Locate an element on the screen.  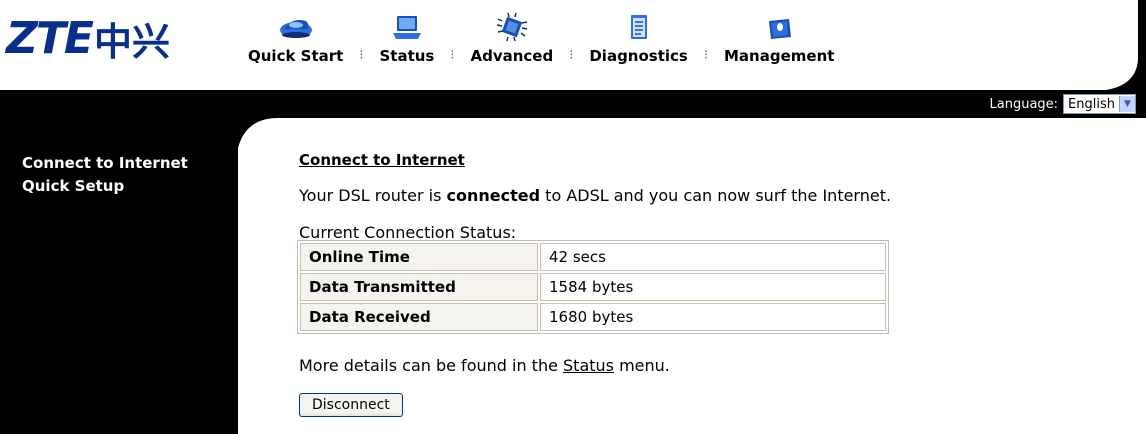
page-title: Connect to Internet is located at coordinates (382, 160).